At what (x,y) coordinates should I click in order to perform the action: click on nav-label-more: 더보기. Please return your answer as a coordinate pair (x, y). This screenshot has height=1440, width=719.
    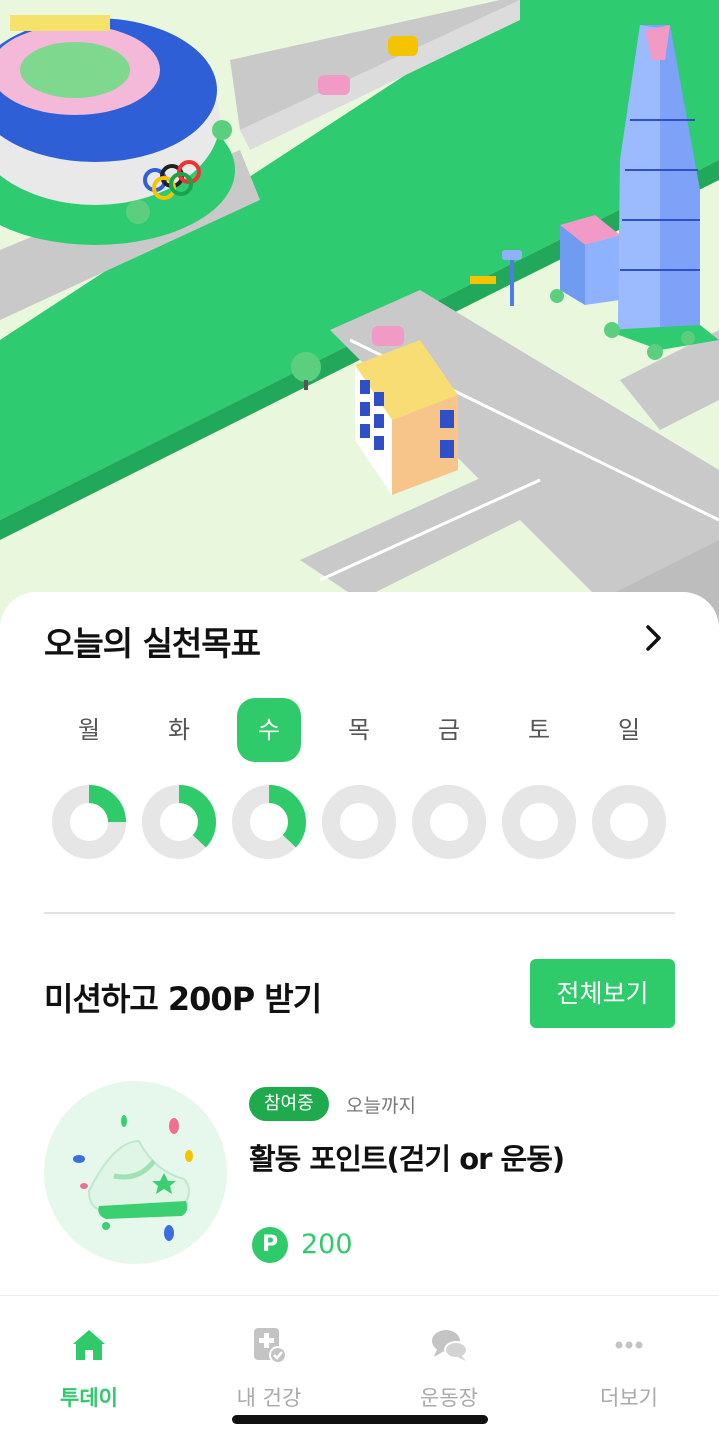
    Looking at the image, I should click on (629, 1398).